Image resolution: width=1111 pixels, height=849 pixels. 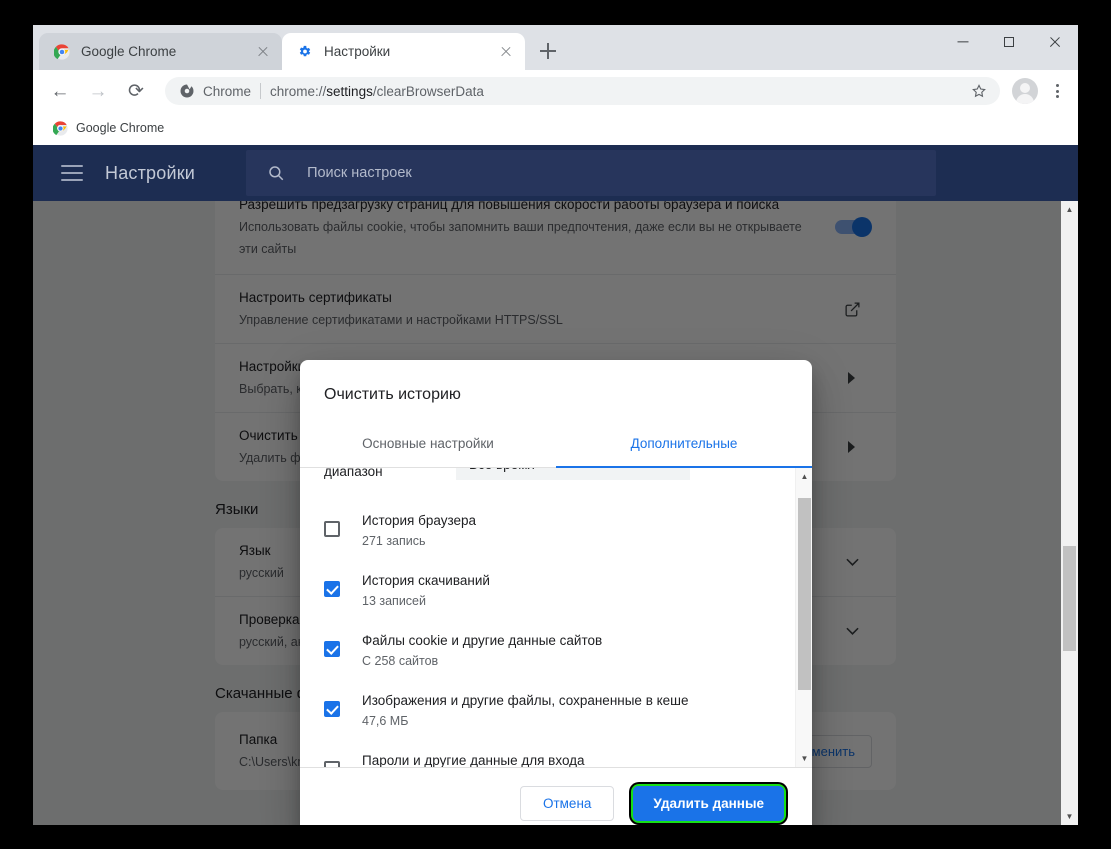 I want to click on search-input, so click(x=592, y=173).